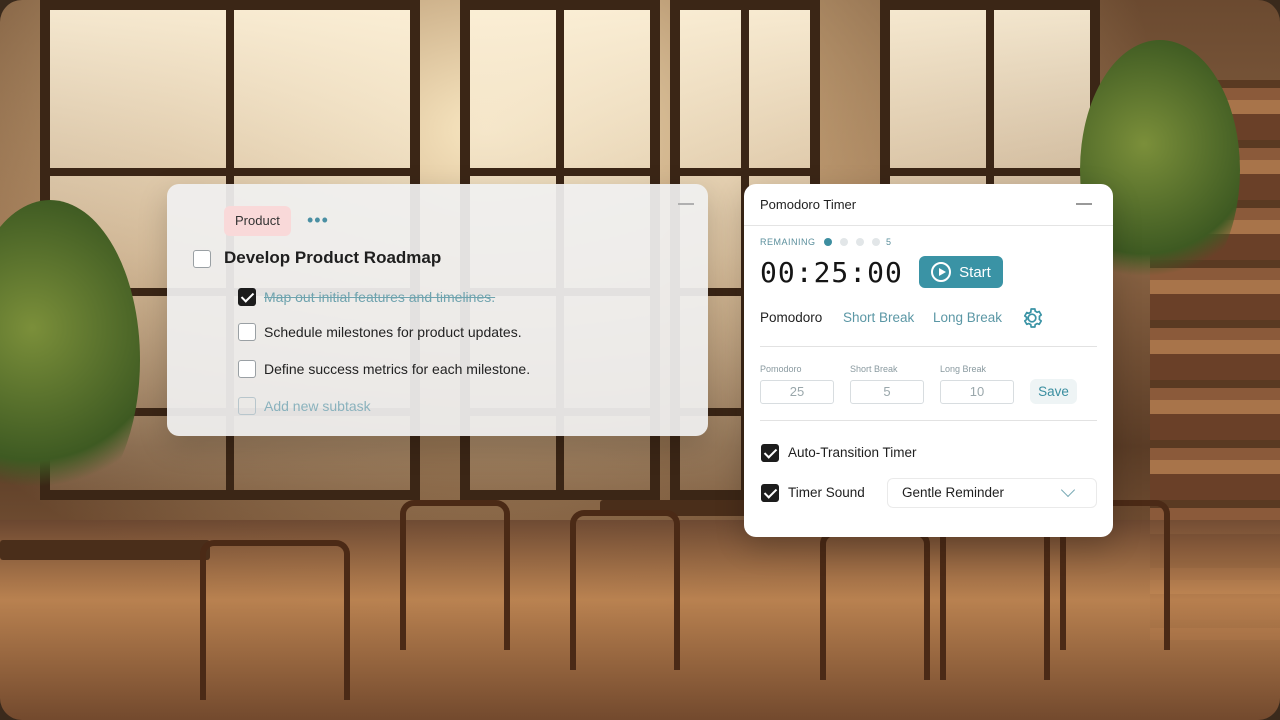 The width and height of the screenshot is (1280, 720). What do you see at coordinates (797, 392) in the screenshot?
I see `pomodoro-duration-input: 25` at bounding box center [797, 392].